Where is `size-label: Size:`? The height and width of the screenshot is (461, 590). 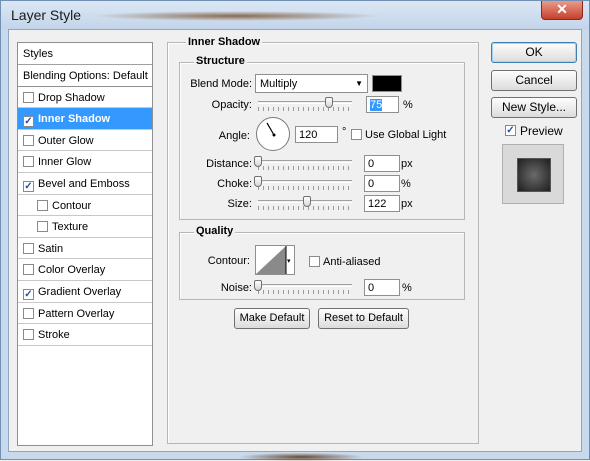 size-label: Size: is located at coordinates (239, 204).